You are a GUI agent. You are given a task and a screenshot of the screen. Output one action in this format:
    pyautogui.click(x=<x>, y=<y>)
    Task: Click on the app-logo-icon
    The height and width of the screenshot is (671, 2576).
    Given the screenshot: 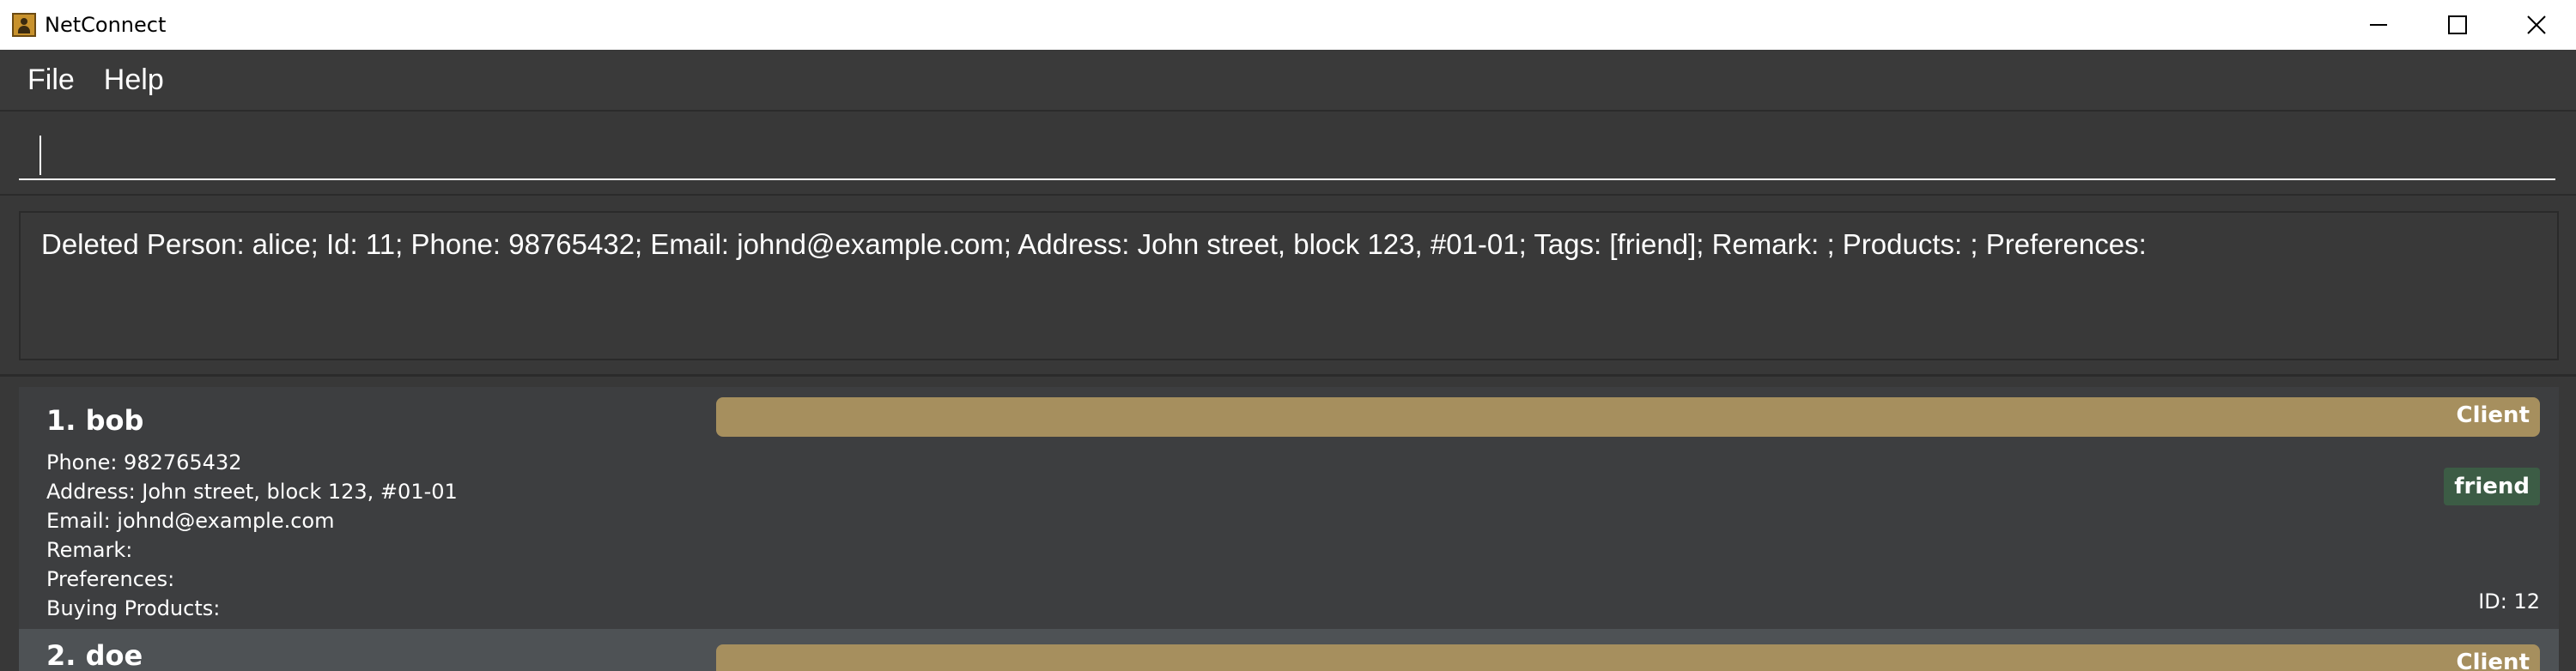 What is the action you would take?
    pyautogui.click(x=24, y=25)
    